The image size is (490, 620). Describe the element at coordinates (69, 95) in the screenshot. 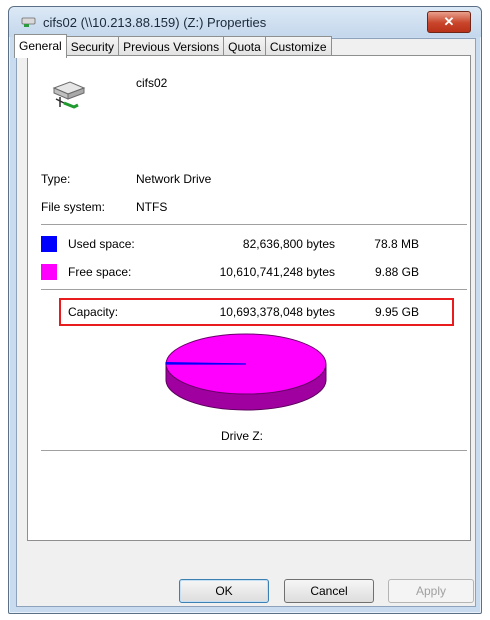

I see `network-drive-large-icon` at that location.